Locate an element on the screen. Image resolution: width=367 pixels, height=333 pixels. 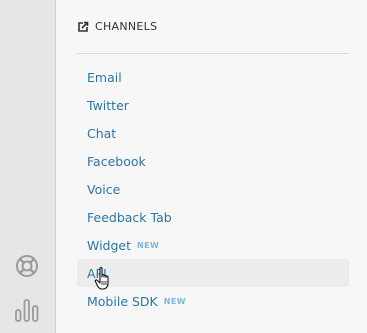
channel-label: Chat is located at coordinates (102, 133).